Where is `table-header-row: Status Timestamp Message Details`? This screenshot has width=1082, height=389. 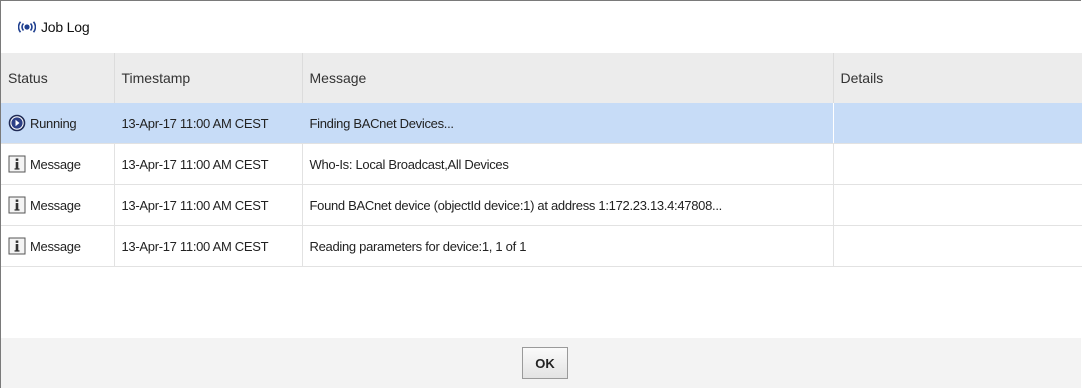 table-header-row: Status Timestamp Message Details is located at coordinates (541, 78).